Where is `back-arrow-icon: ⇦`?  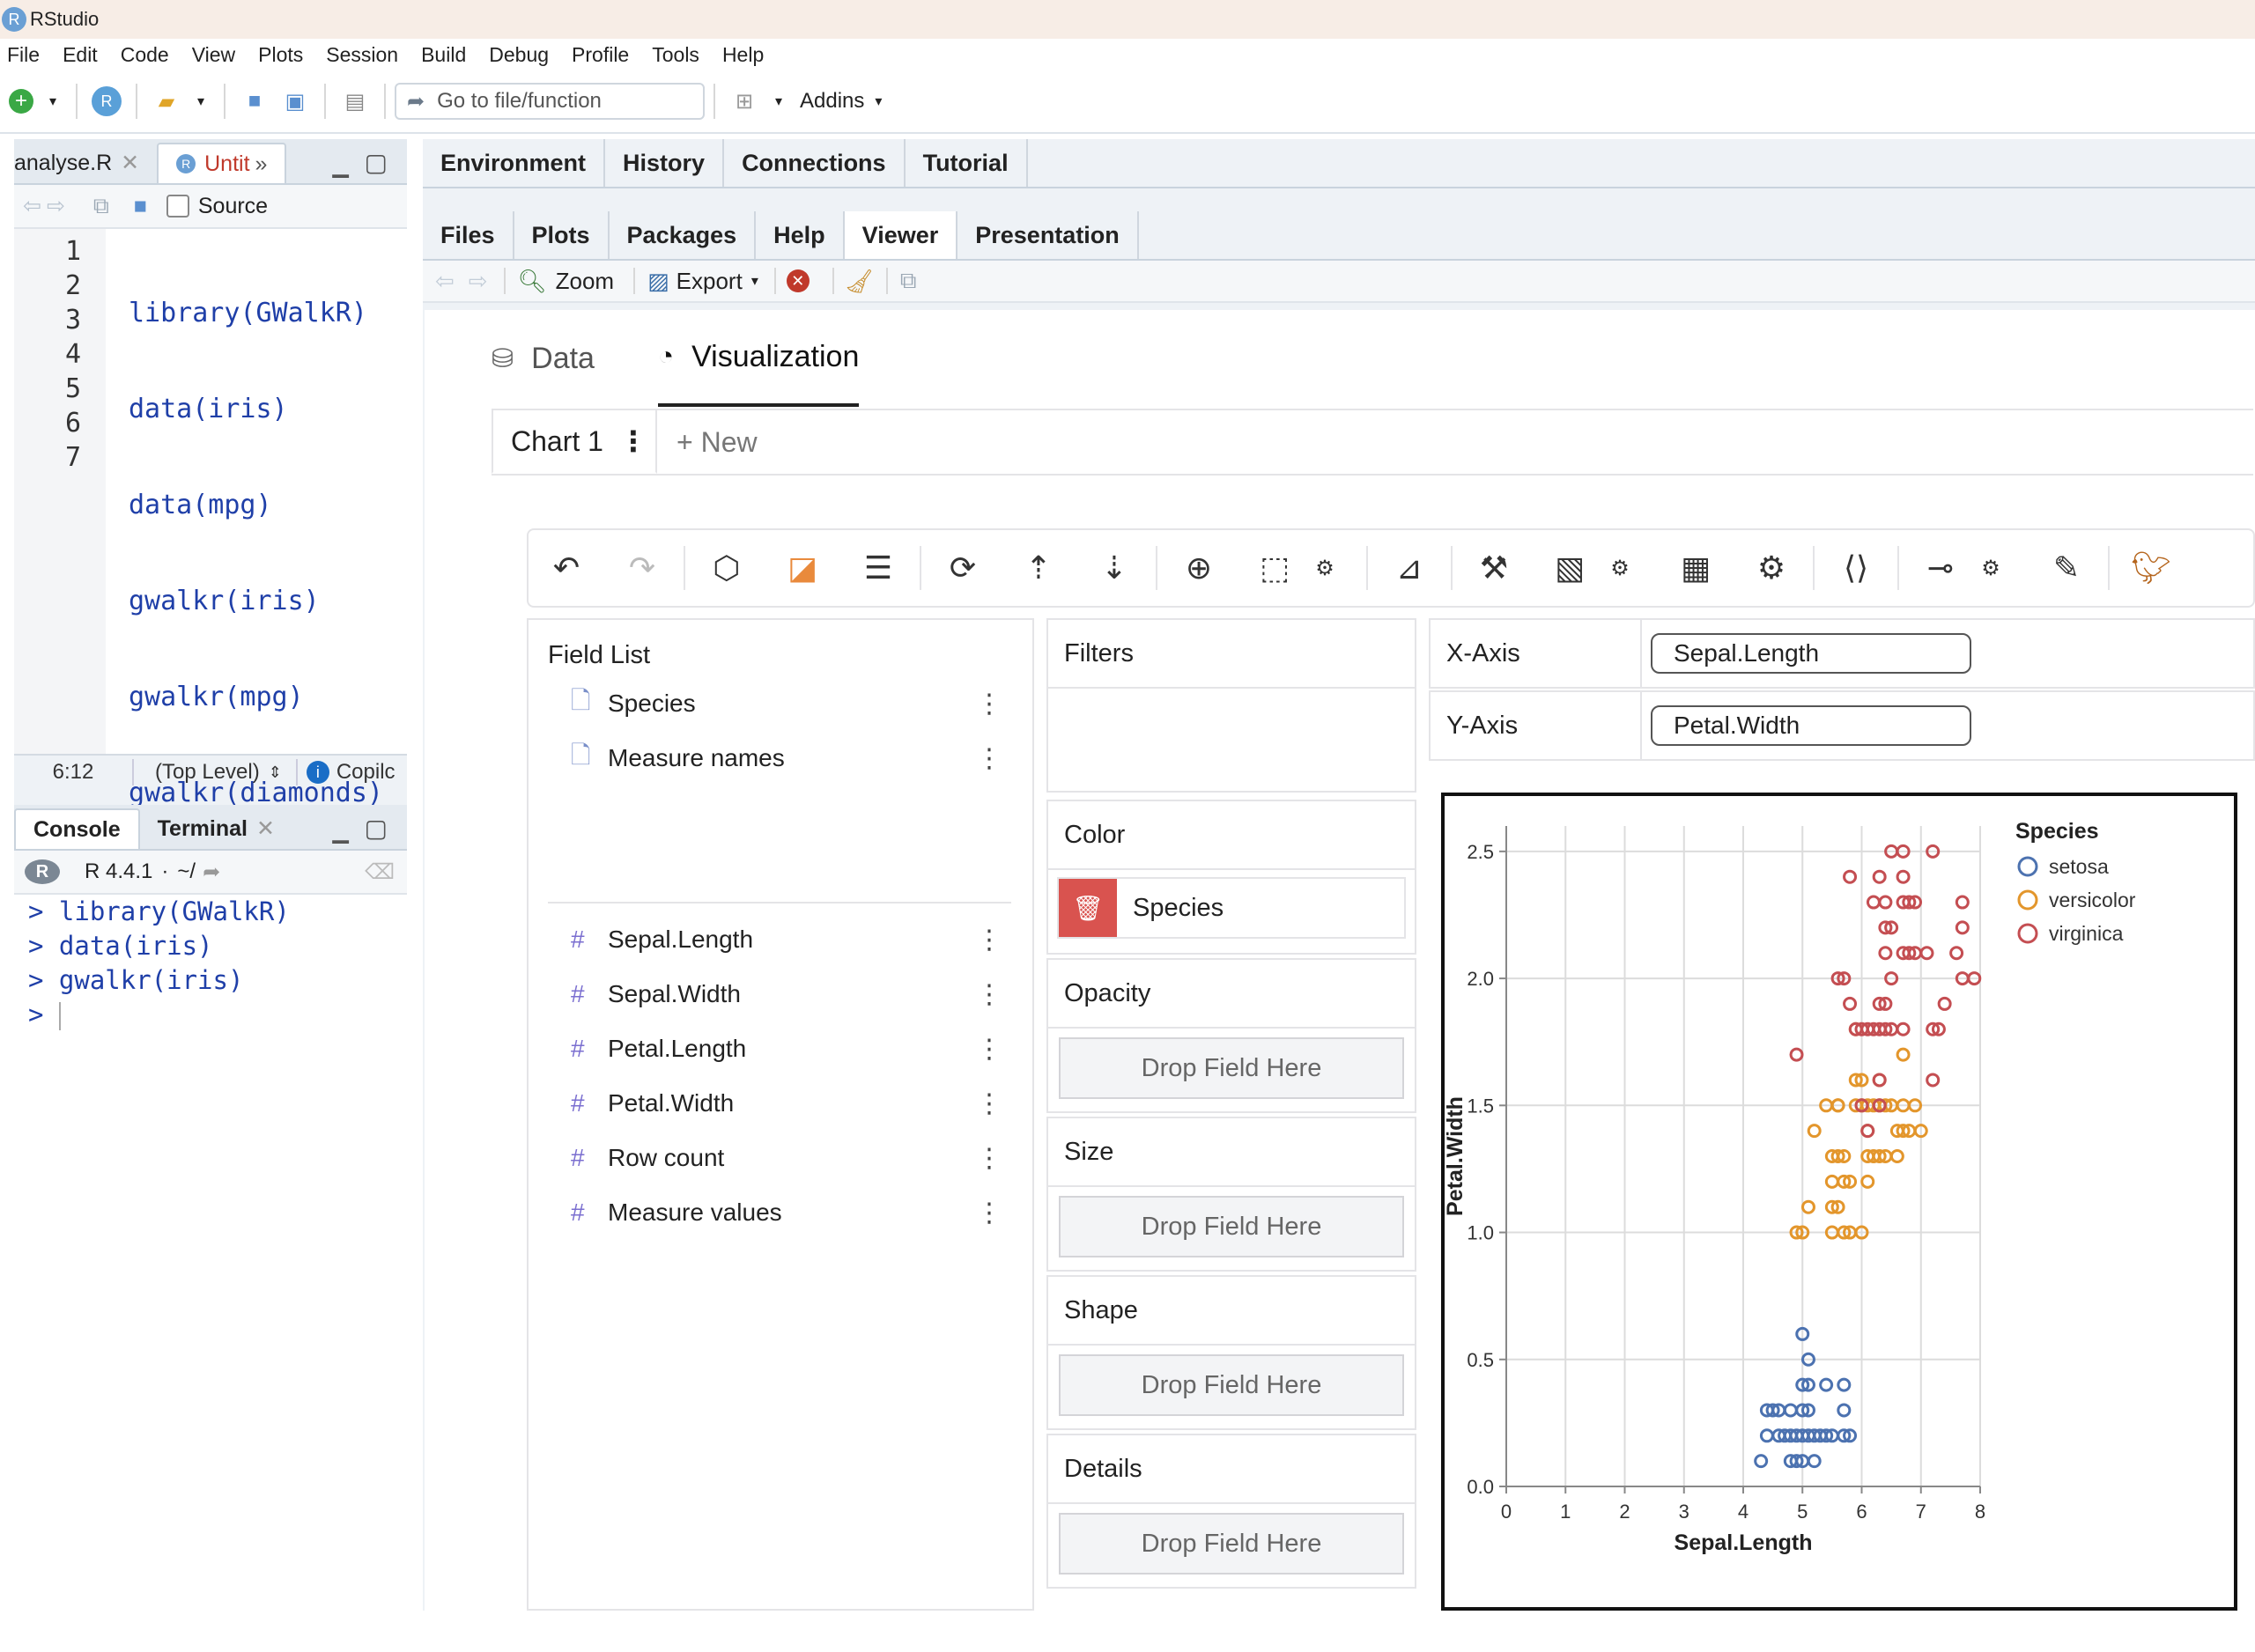
back-arrow-icon: ⇦ is located at coordinates (32, 206).